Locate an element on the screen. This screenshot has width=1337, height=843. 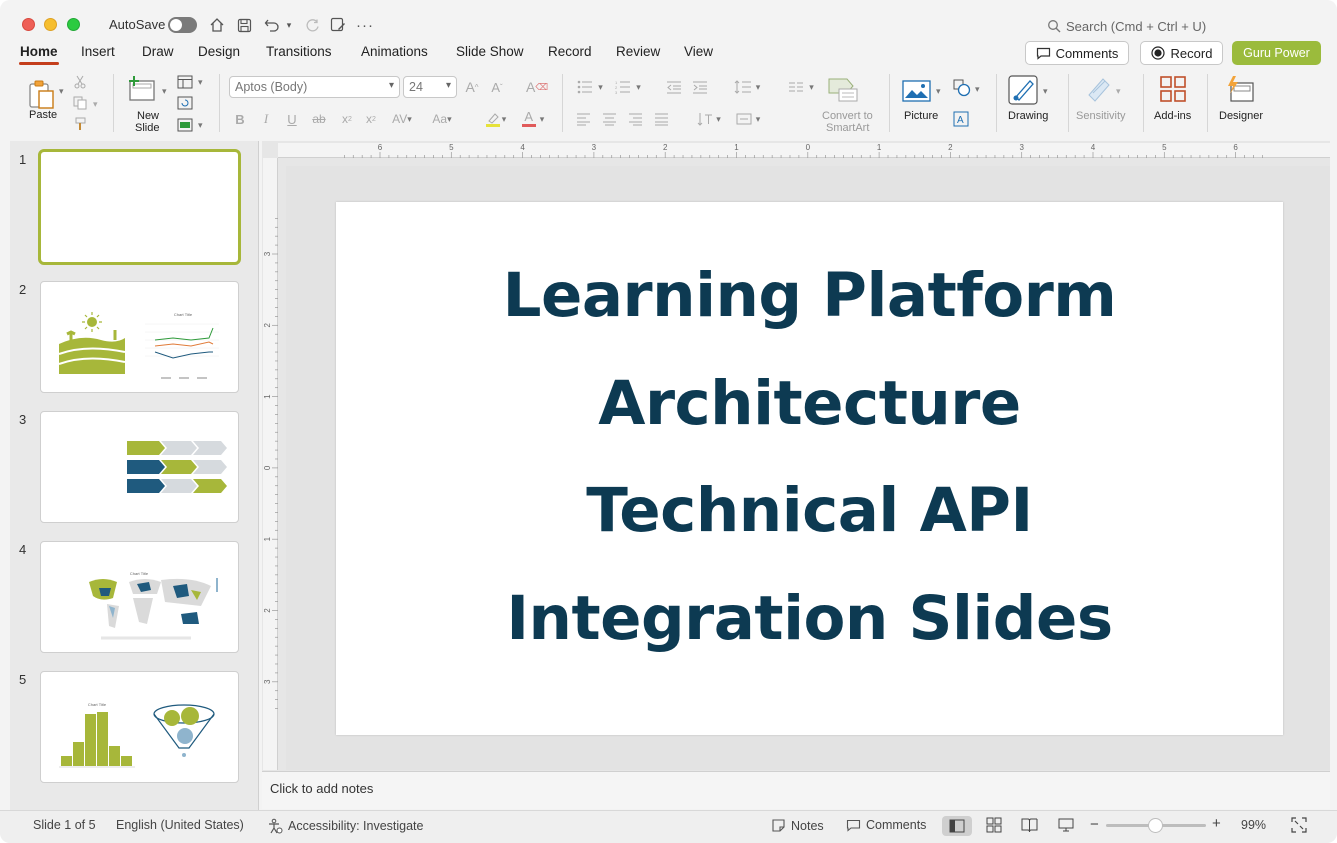
superscript-icon: x2 is located at coordinates (347, 119).